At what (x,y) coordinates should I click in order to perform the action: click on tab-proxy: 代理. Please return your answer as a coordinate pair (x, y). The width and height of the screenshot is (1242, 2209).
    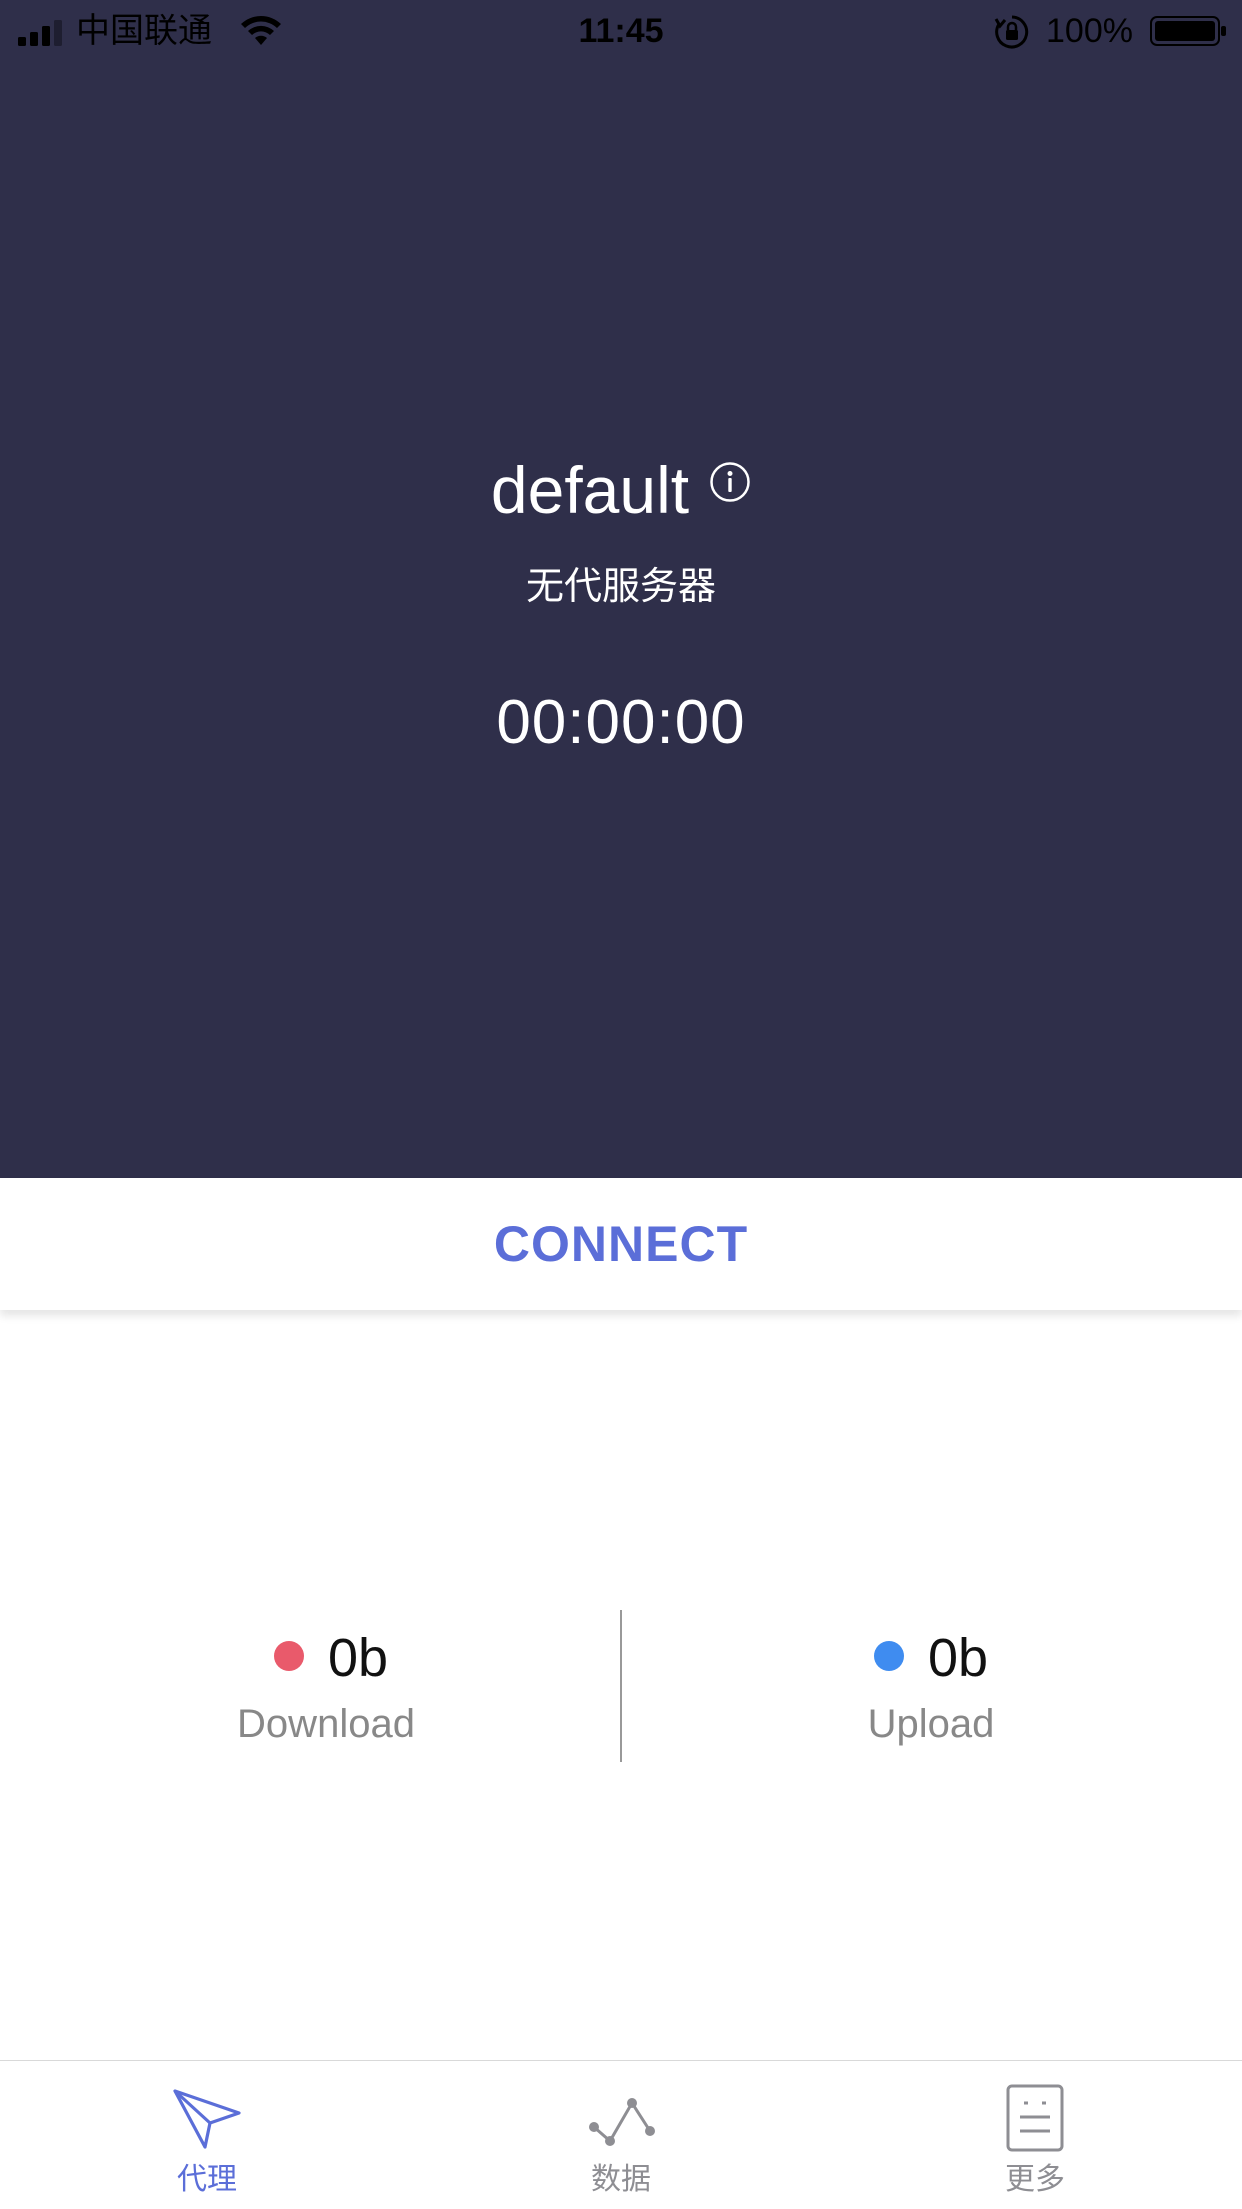
    Looking at the image, I should click on (207, 2135).